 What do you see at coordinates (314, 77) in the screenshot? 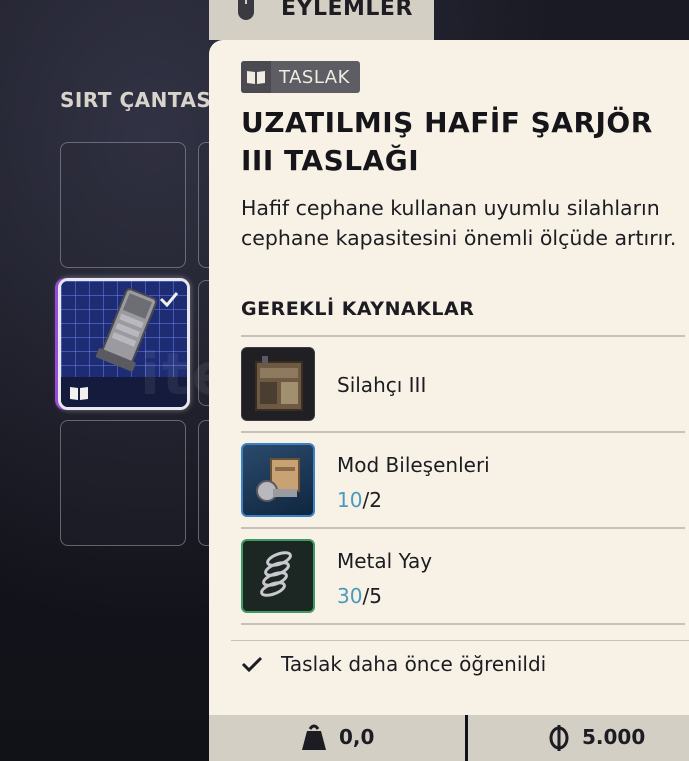
I see `blueprint-tag-label: TASLAK` at bounding box center [314, 77].